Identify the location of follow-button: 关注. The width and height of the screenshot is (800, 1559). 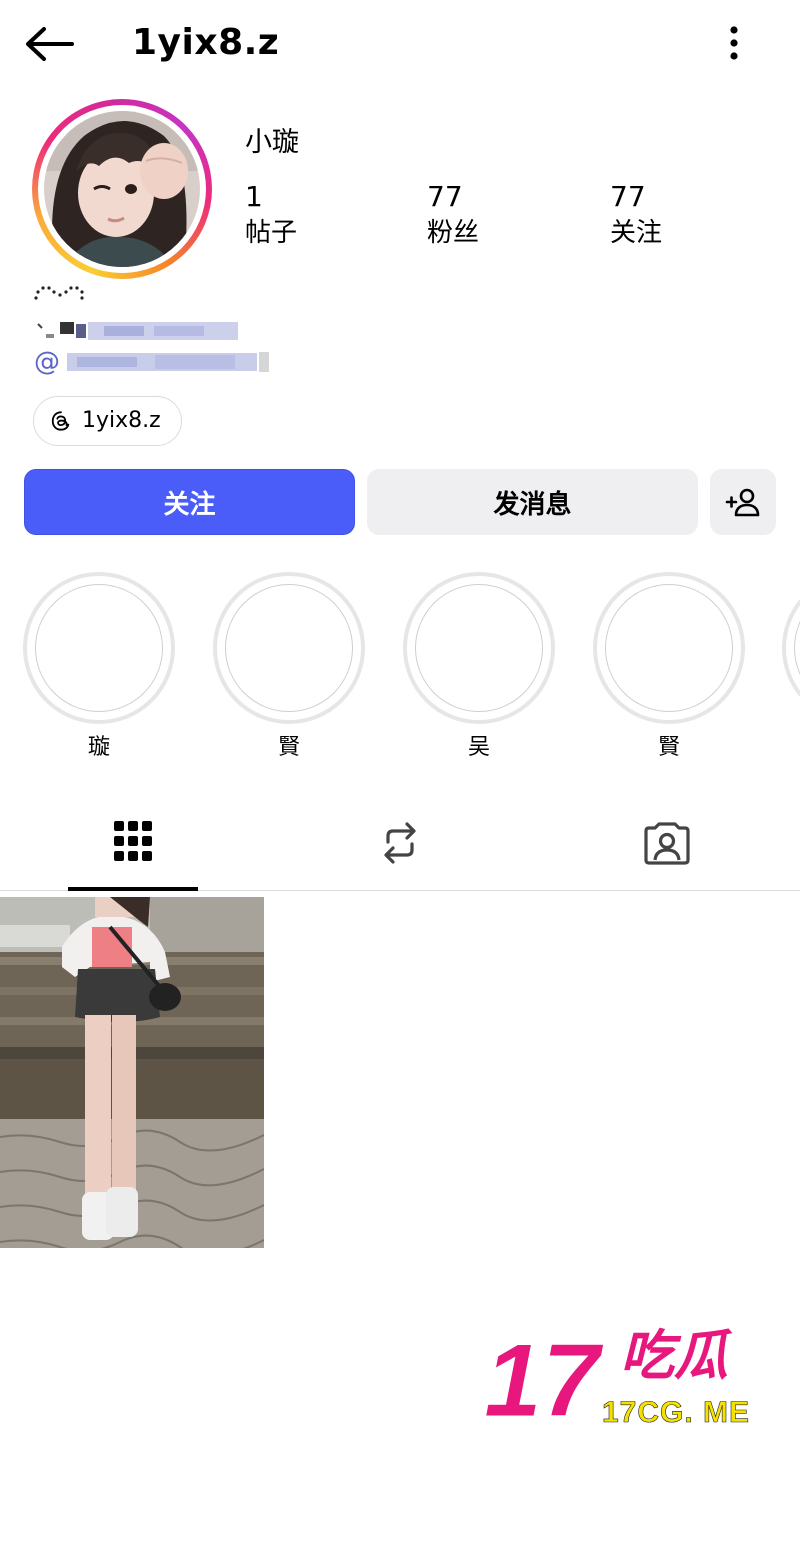
(189, 502).